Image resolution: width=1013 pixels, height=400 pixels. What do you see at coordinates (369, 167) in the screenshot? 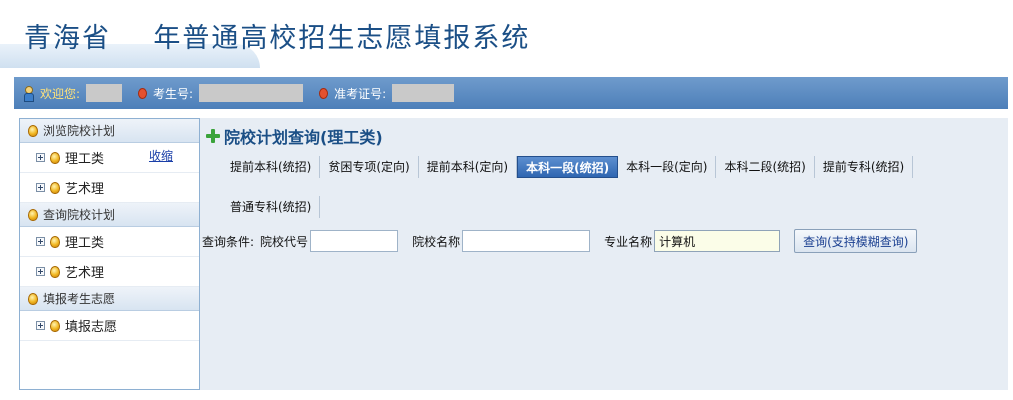
I see `tab-poverty-special: 贫困专项(定向)` at bounding box center [369, 167].